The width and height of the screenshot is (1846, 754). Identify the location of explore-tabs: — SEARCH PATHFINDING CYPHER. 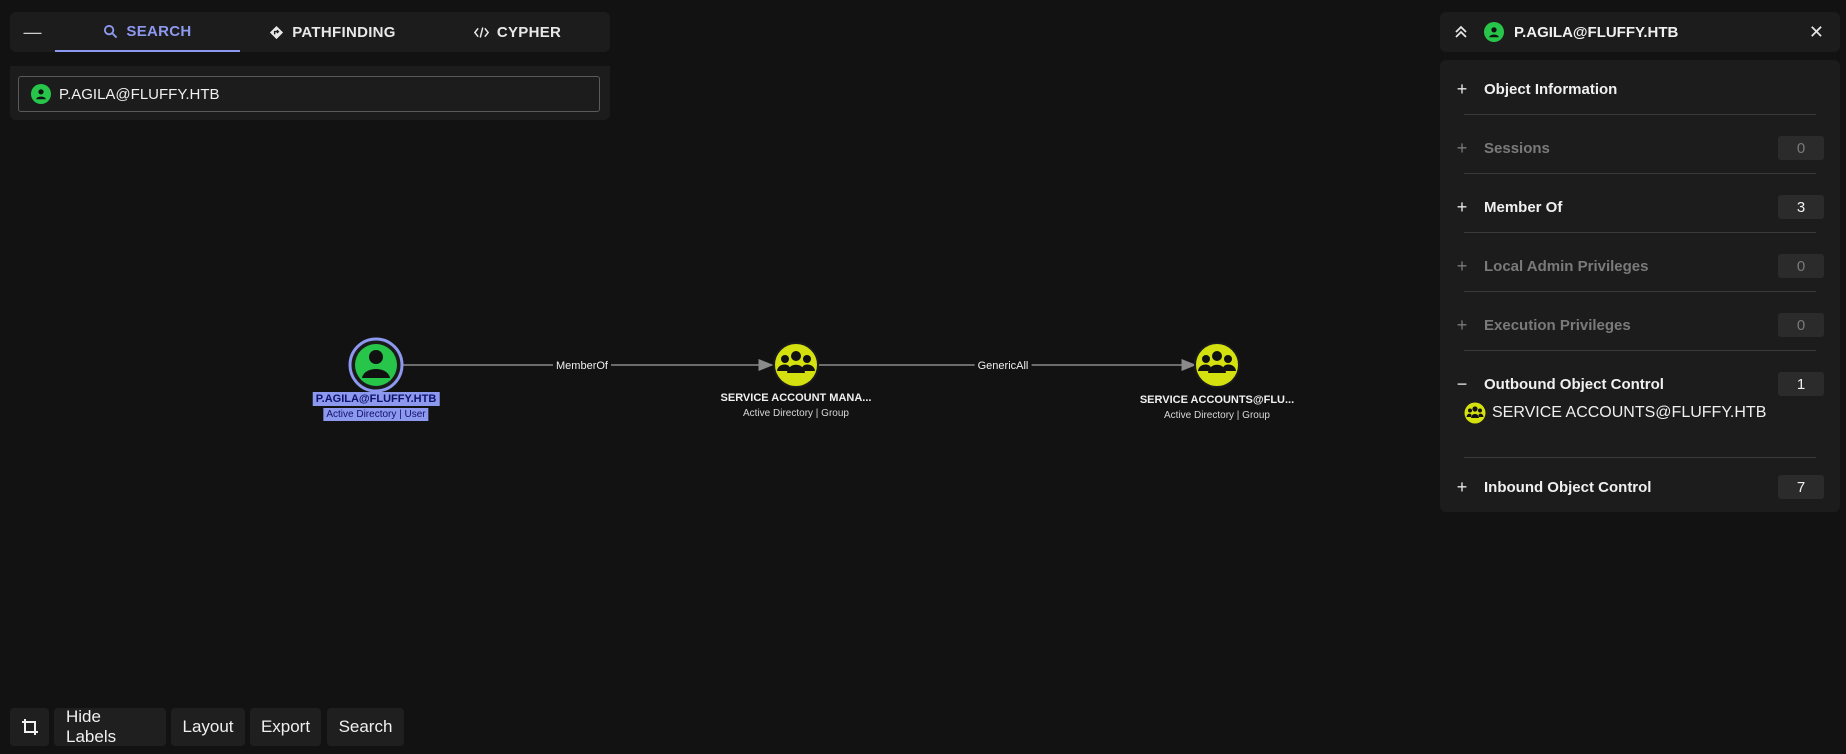
(310, 32).